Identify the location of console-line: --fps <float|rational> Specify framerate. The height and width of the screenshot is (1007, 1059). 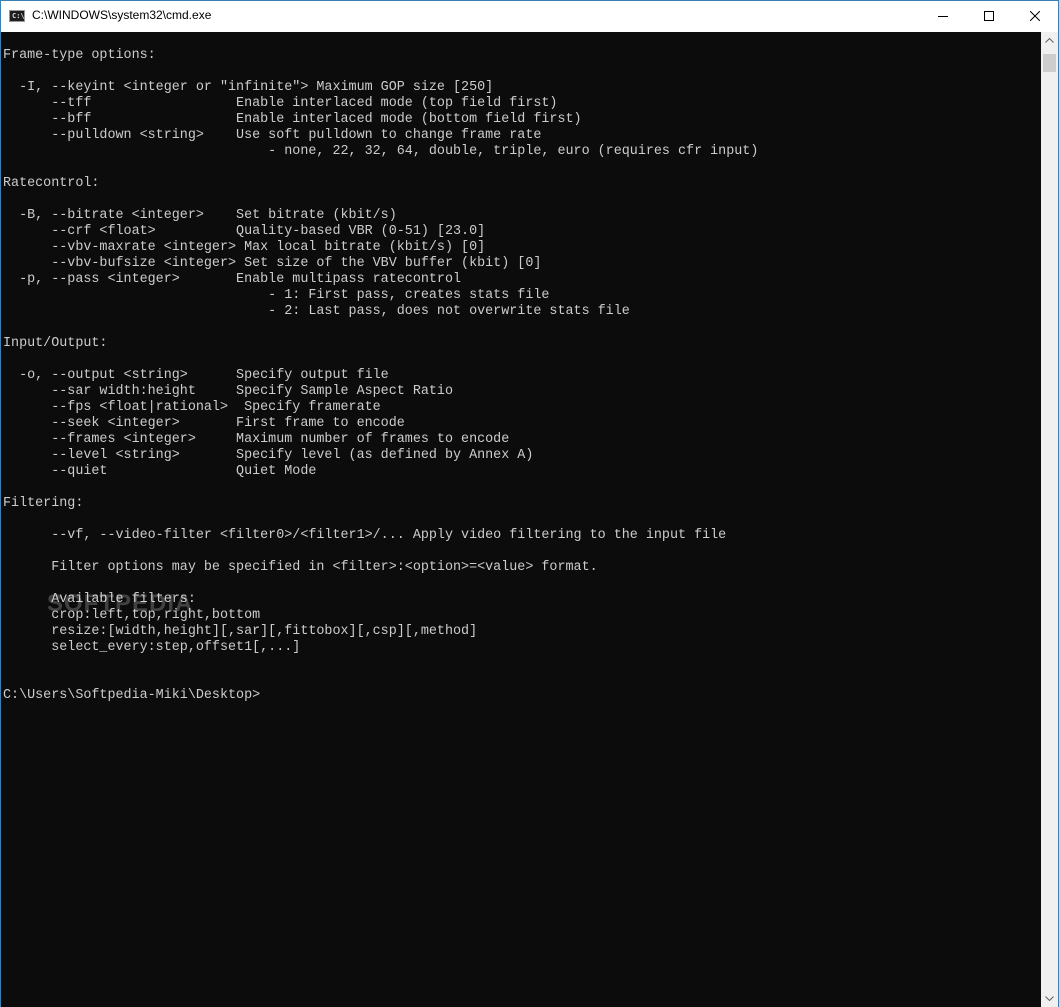
(192, 407).